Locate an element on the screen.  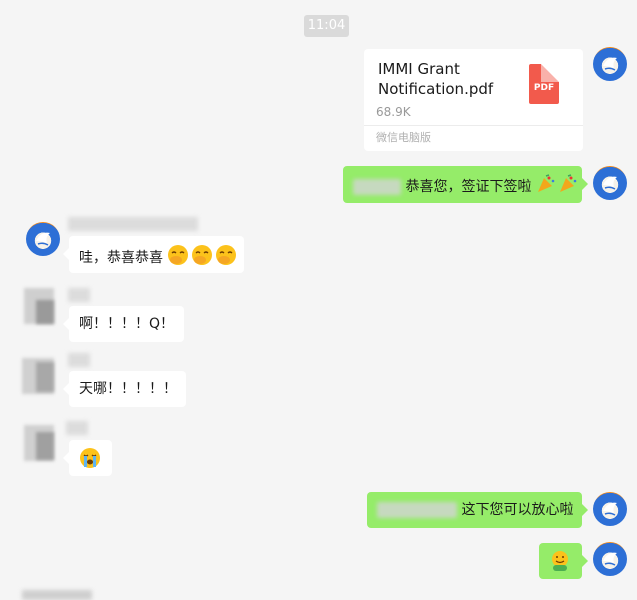
message-bubble-incoming is located at coordinates (87, 458).